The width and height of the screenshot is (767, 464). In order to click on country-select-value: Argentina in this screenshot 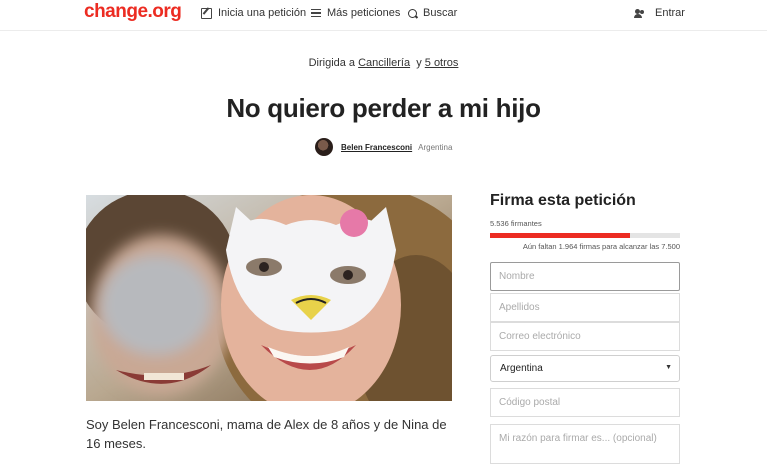, I will do `click(521, 368)`.